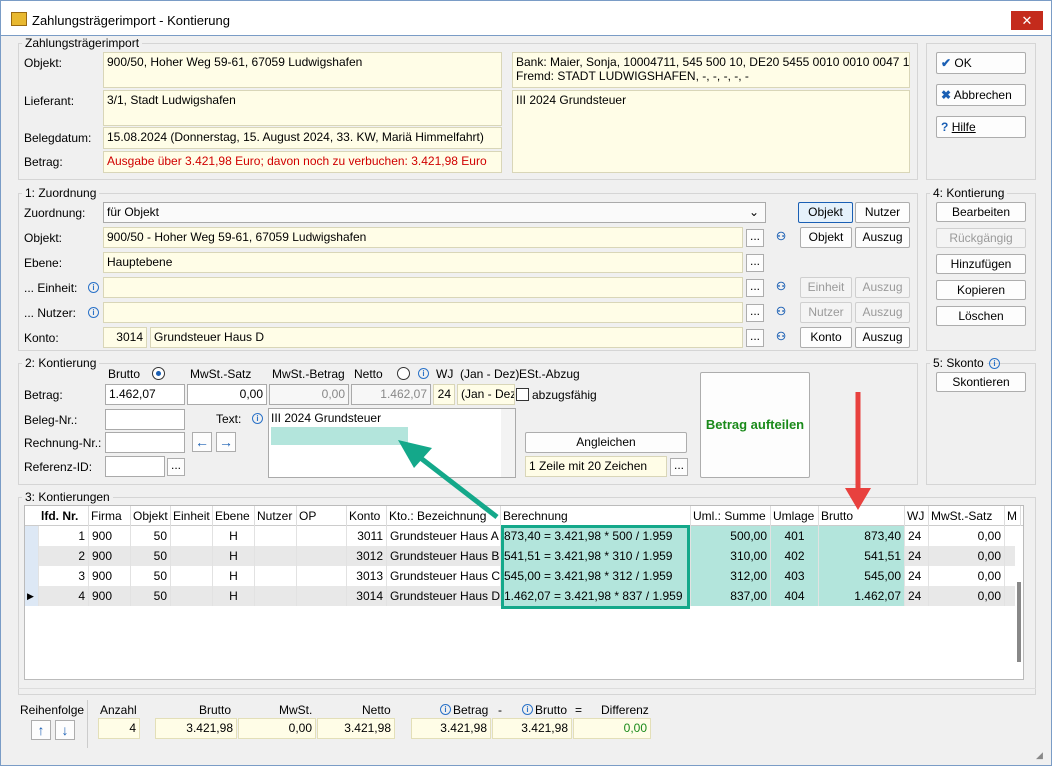  What do you see at coordinates (634, 455) in the screenshot?
I see `annotation-overlay` at bounding box center [634, 455].